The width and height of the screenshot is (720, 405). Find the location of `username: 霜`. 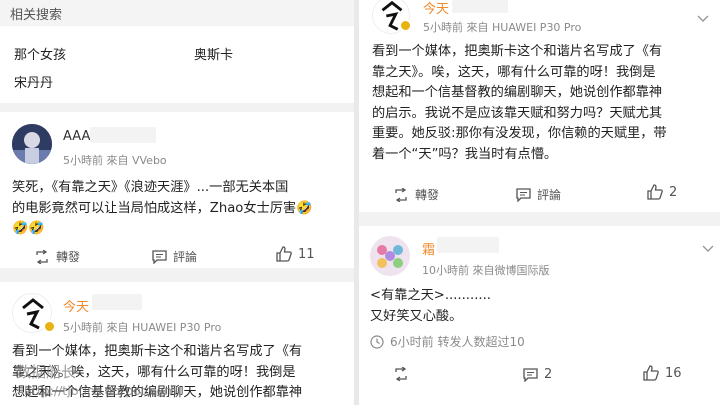

username: 霜 is located at coordinates (428, 248).